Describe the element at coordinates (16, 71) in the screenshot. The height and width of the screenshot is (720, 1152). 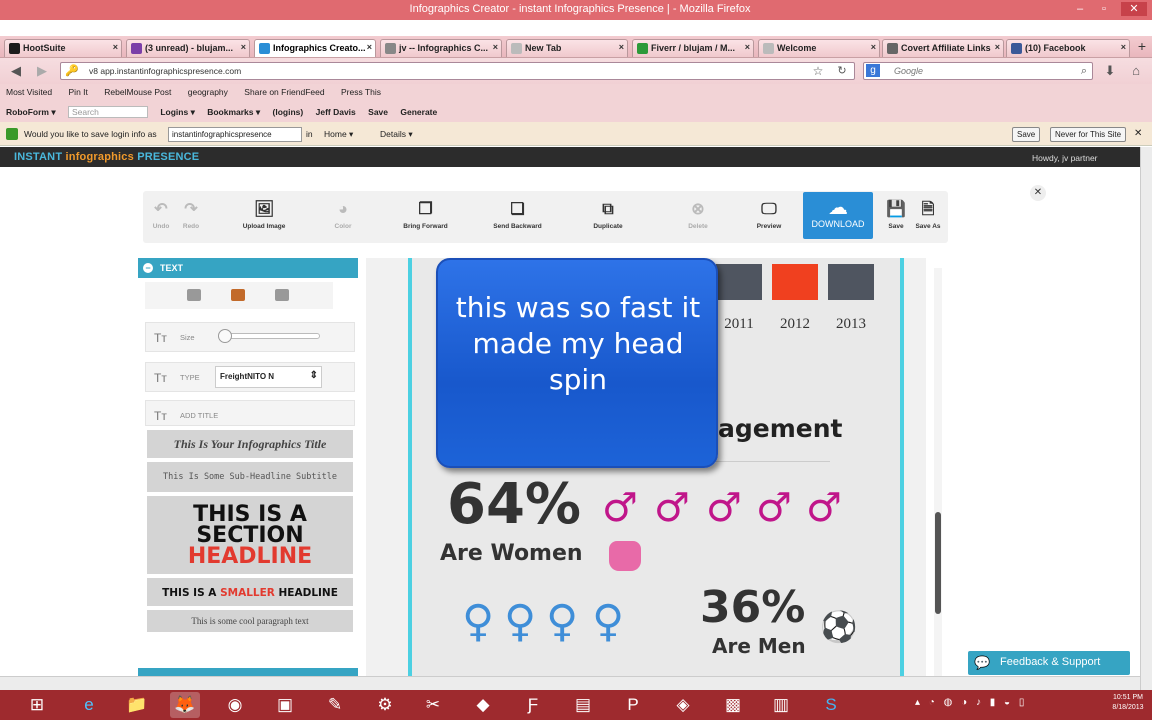
I see `back-icon: ◀` at that location.